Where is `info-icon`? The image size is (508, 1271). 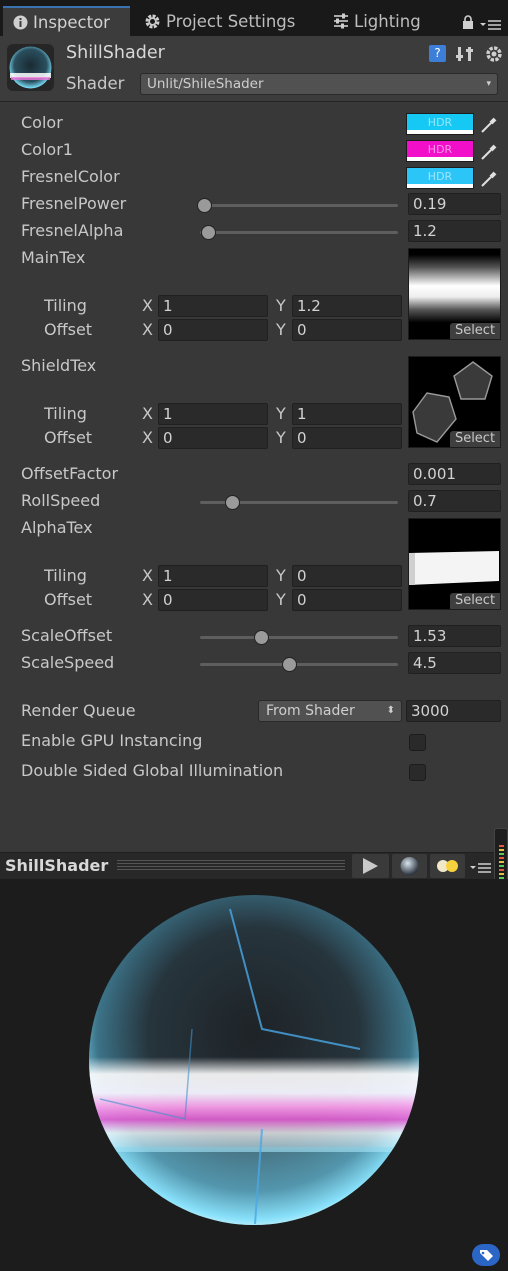
info-icon is located at coordinates (20, 22).